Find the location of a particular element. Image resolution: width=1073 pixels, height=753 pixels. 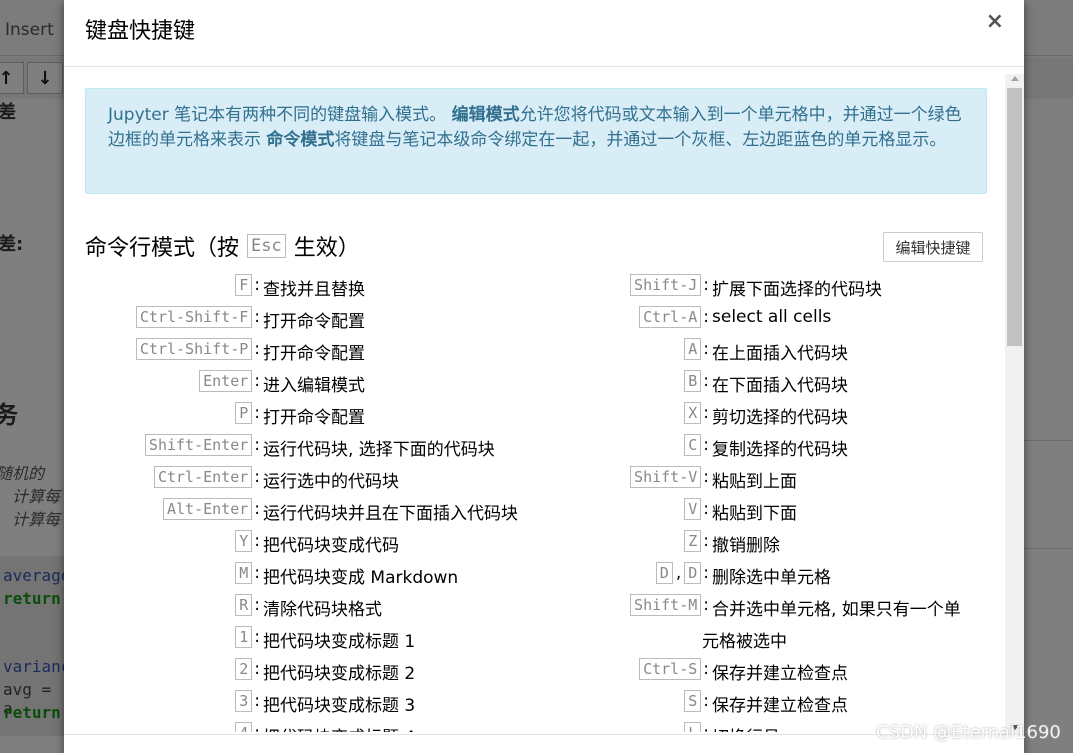

shortcut-description: 进入编辑模式 is located at coordinates (314, 386).